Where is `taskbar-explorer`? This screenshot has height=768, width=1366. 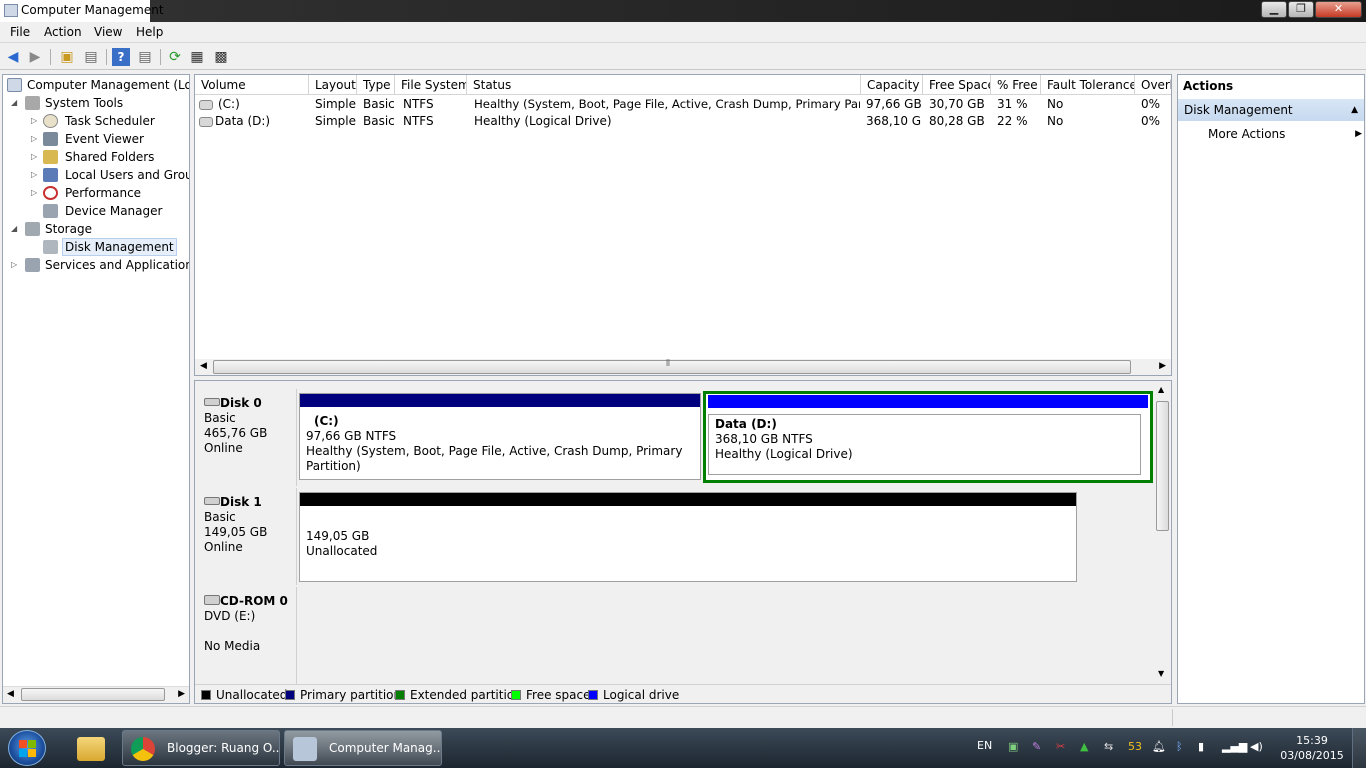
taskbar-explorer is located at coordinates (90, 748).